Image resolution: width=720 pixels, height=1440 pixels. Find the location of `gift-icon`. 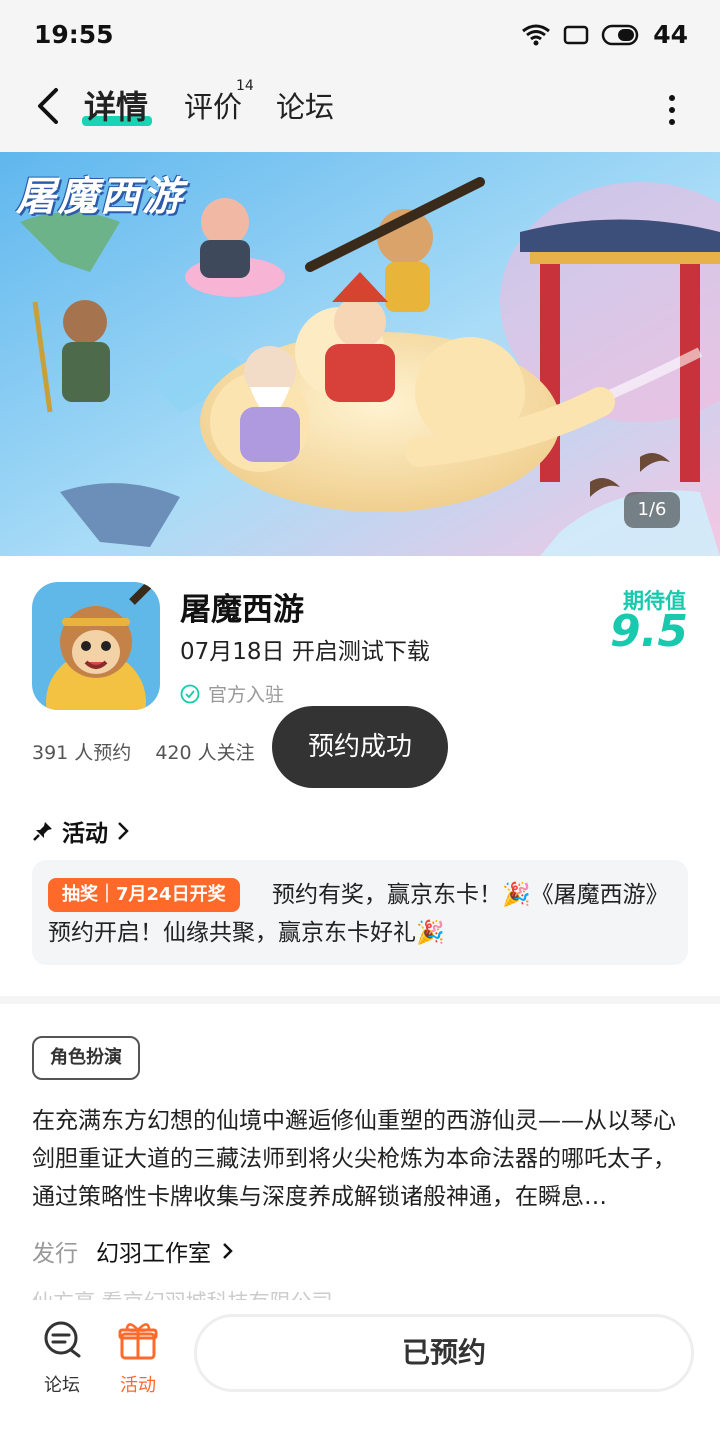

gift-icon is located at coordinates (138, 1341).